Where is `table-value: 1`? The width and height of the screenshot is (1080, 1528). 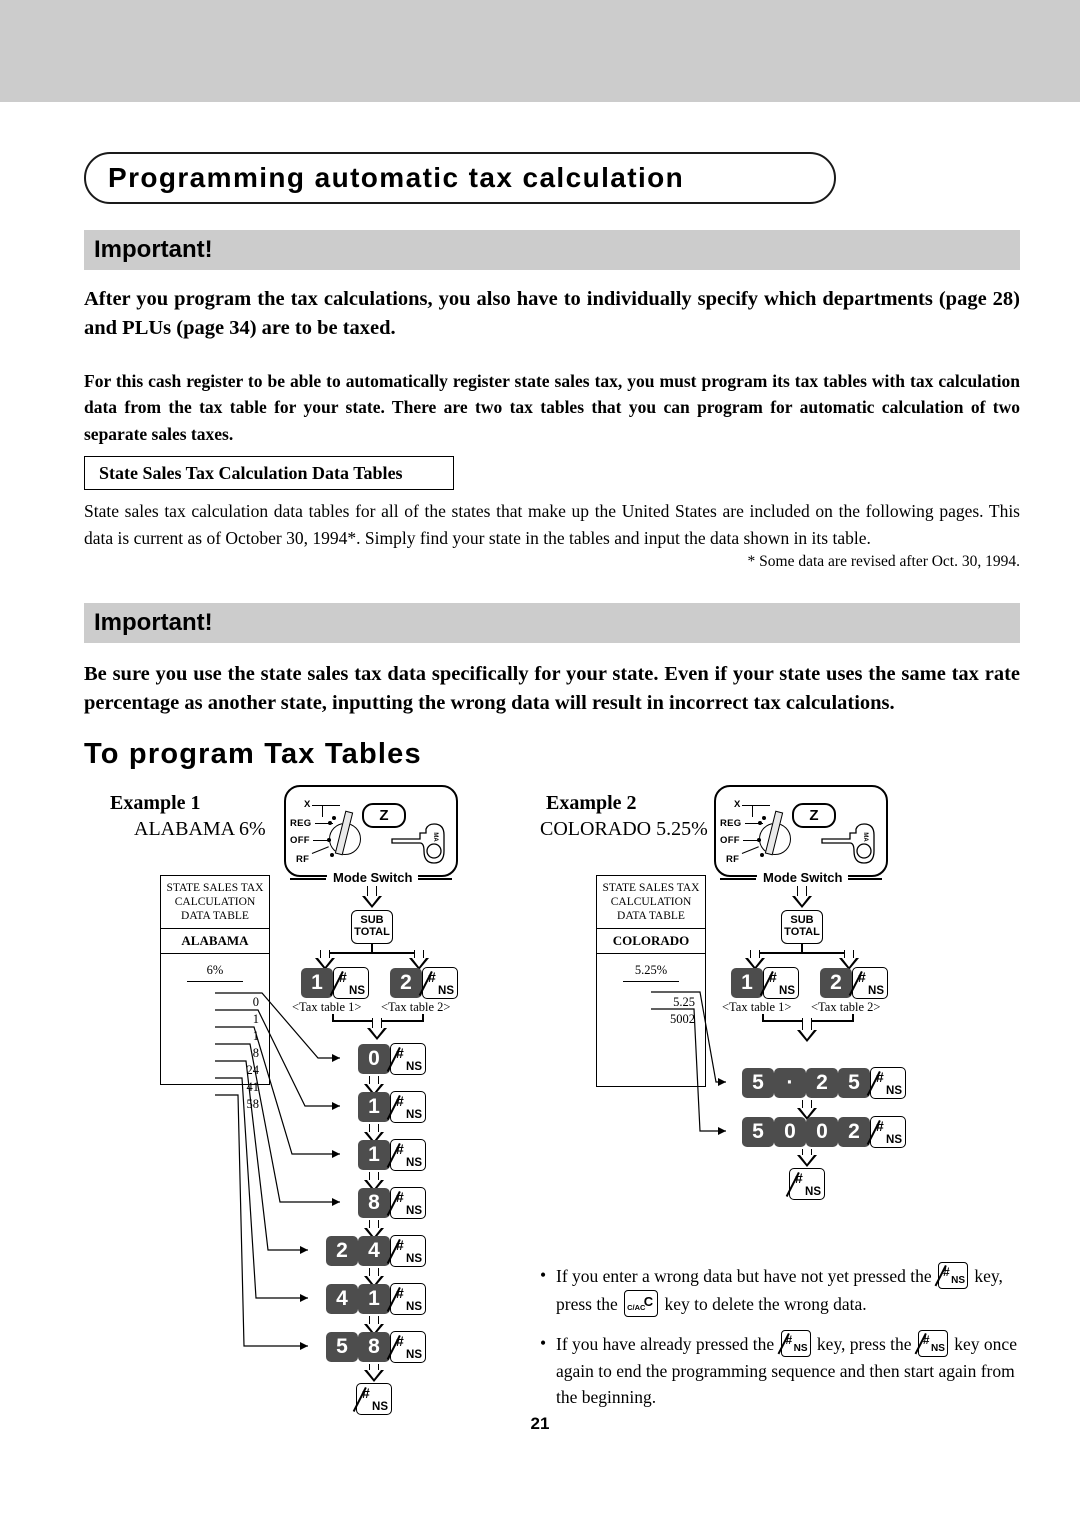
table-value: 1 is located at coordinates (255, 1036).